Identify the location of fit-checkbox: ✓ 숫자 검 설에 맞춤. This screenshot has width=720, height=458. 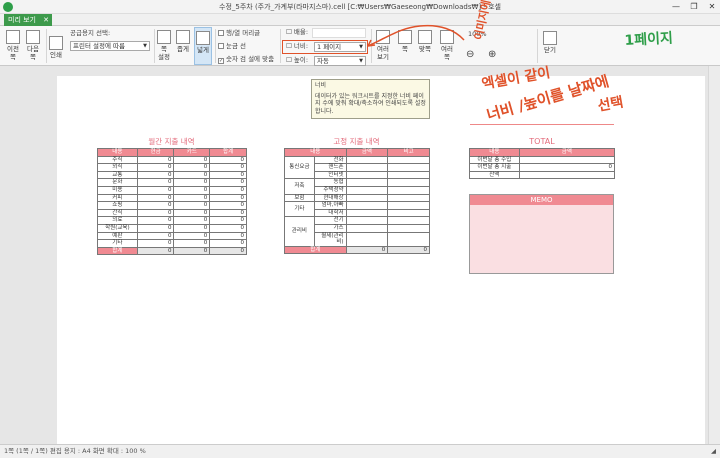
(246, 59).